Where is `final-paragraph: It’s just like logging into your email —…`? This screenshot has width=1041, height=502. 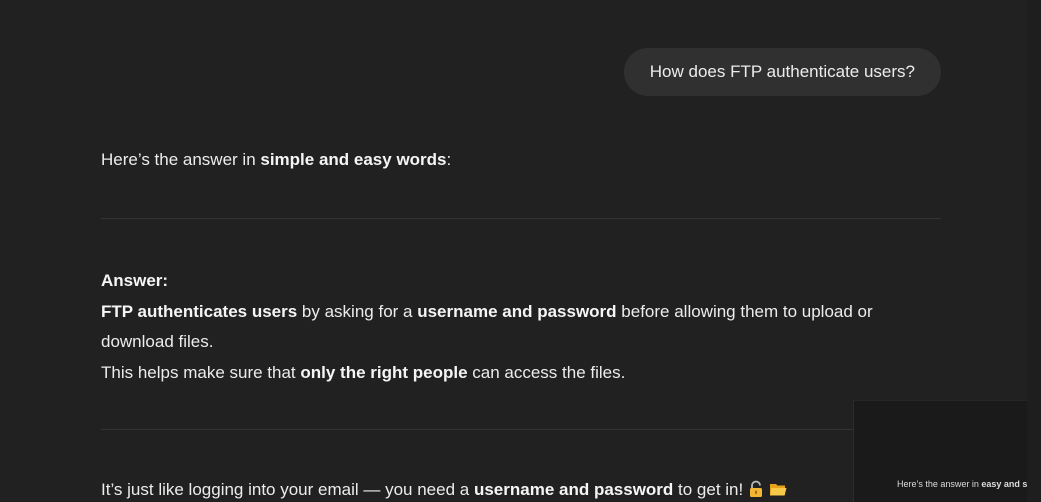
final-paragraph: It’s just like logging into your email —… is located at coordinates (444, 489).